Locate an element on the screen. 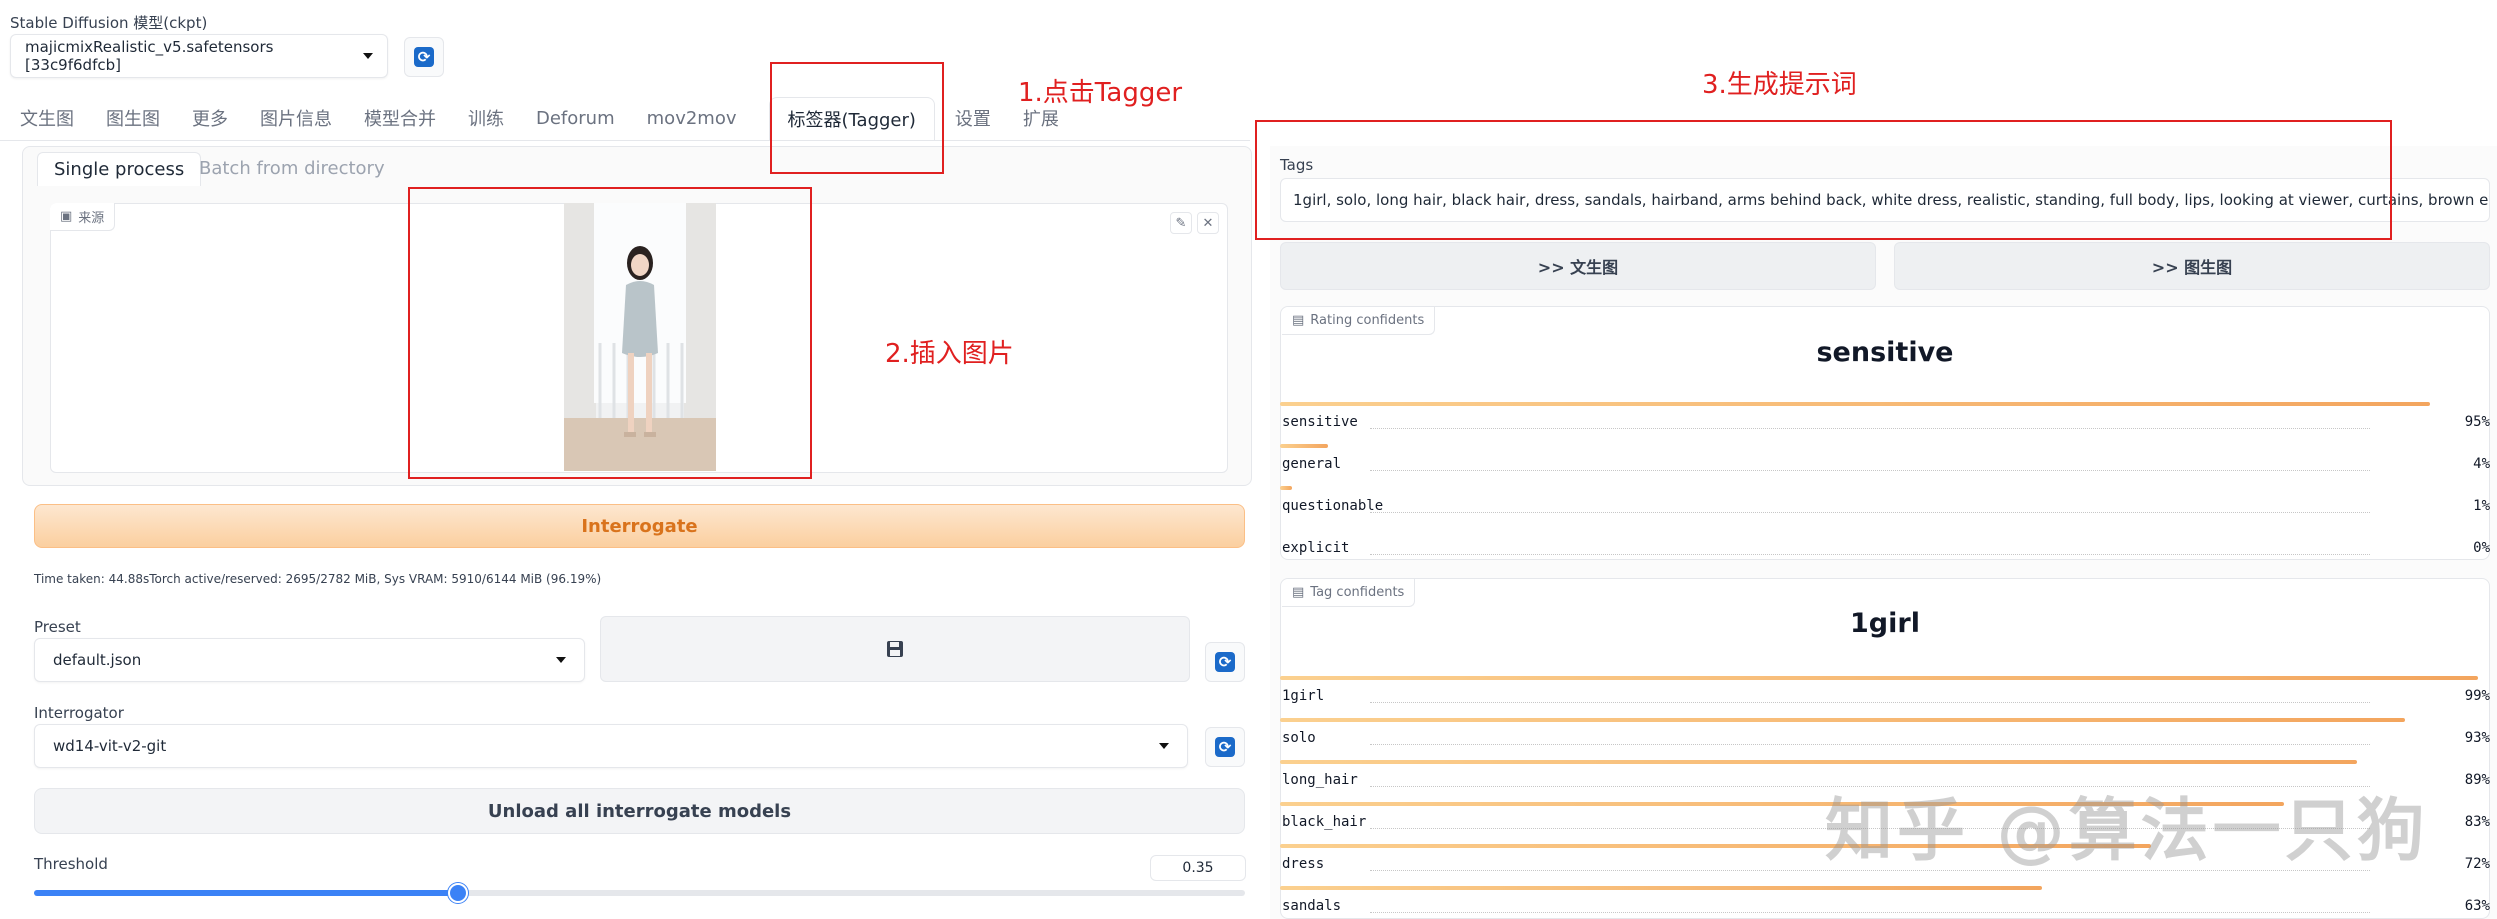 Image resolution: width=2497 pixels, height=919 pixels. unload-models-button: Unload all interrogate models is located at coordinates (639, 811).